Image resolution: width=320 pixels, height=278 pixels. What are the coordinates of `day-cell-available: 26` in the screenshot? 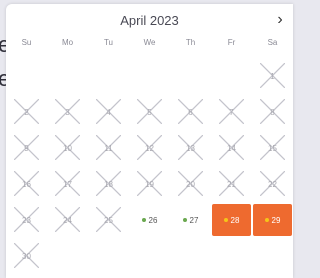 It's located at (149, 220).